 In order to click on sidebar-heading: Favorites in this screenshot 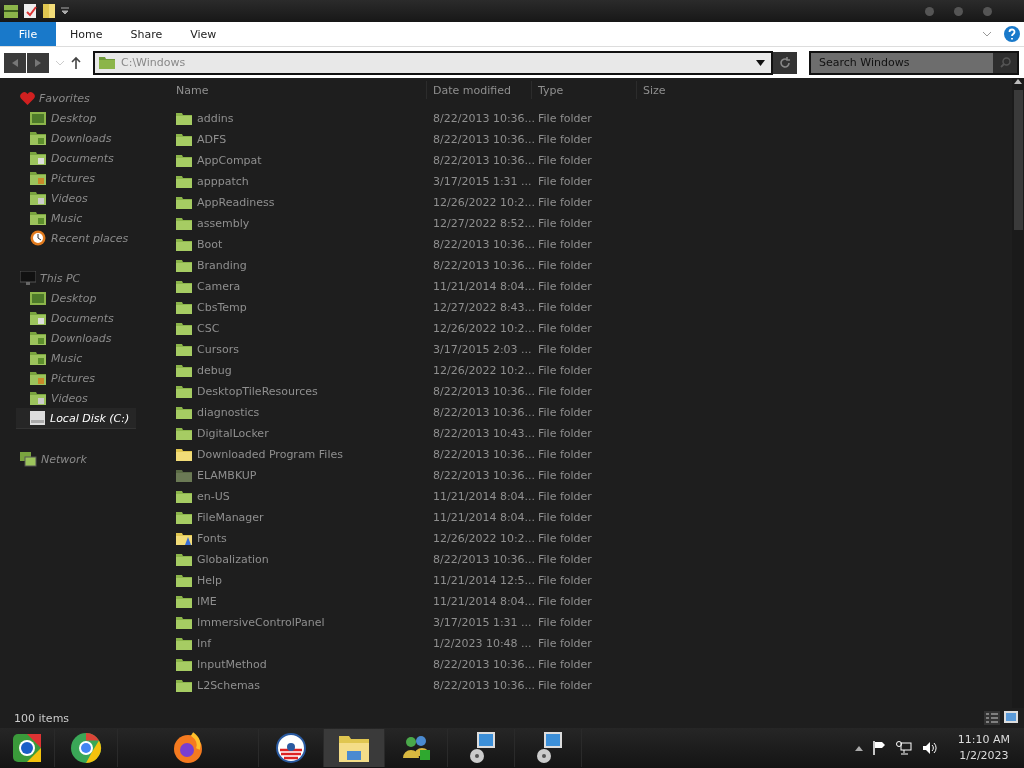, I will do `click(64, 98)`.